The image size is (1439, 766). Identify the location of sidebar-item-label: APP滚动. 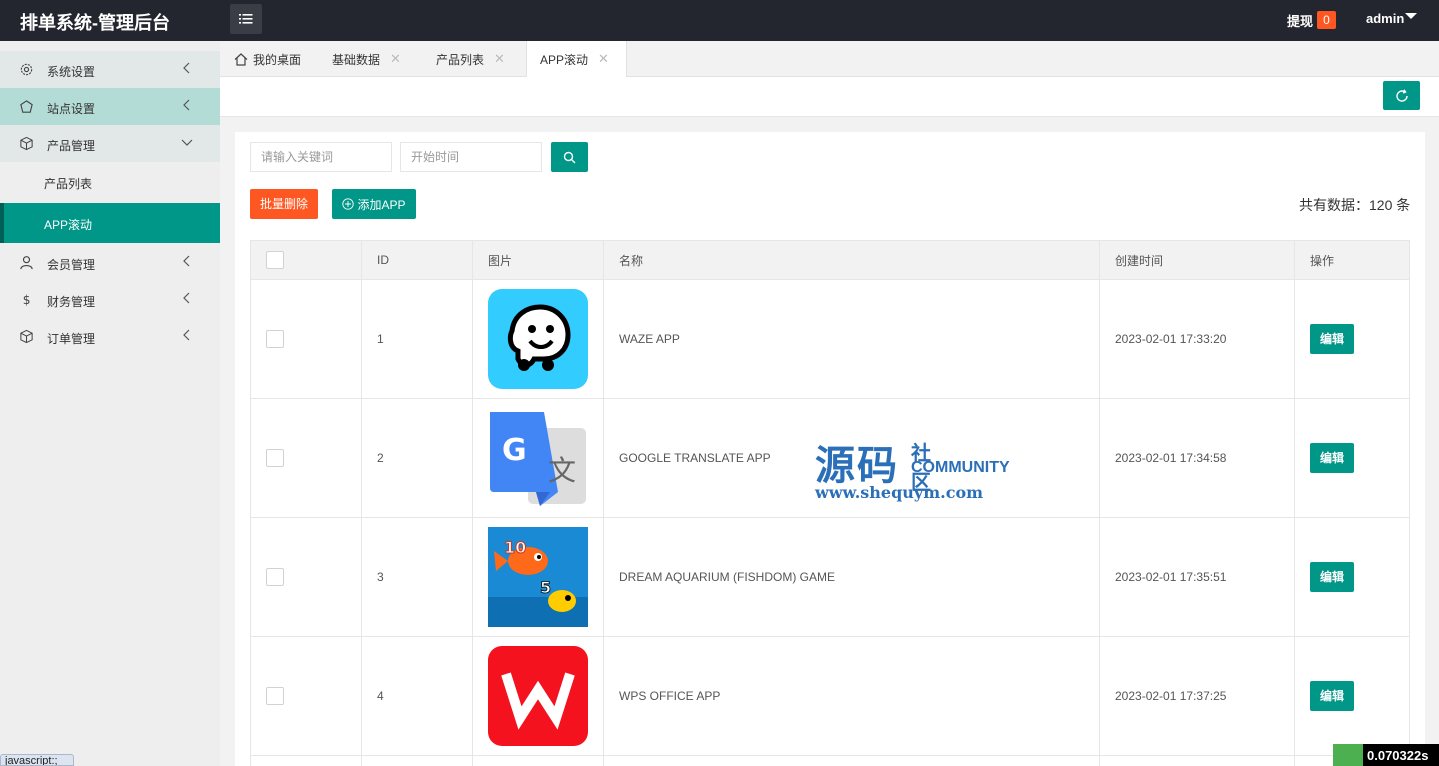
(68, 225).